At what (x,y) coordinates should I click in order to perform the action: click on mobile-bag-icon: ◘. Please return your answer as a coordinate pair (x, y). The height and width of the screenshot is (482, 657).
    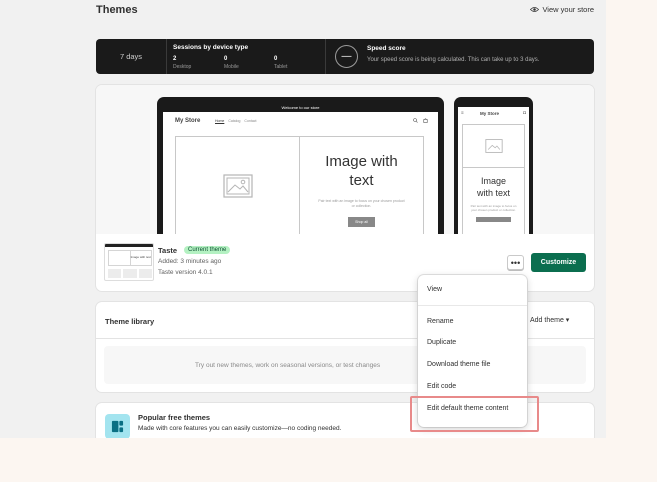
    Looking at the image, I should click on (524, 112).